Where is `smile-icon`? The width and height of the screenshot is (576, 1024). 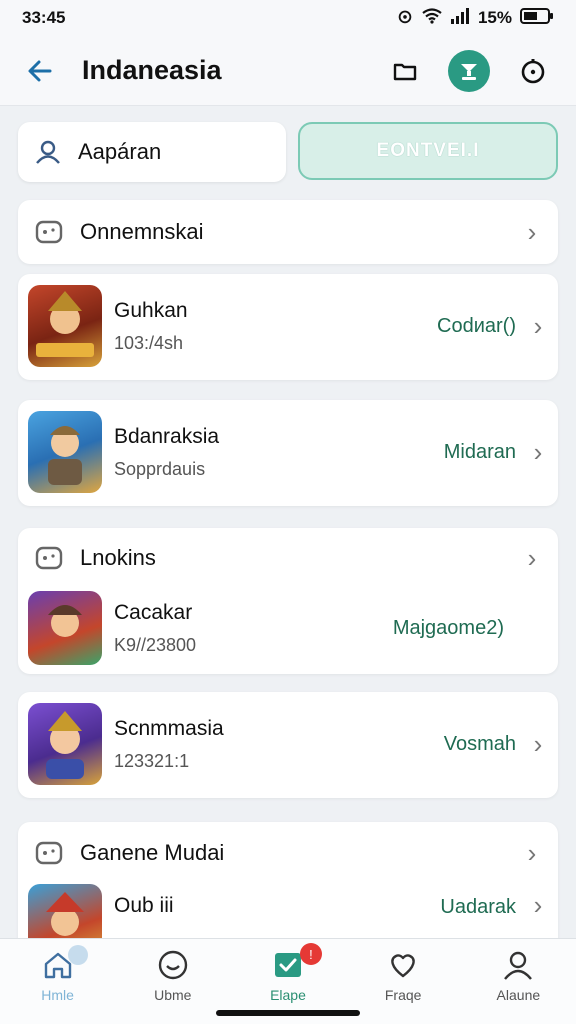 smile-icon is located at coordinates (172, 965).